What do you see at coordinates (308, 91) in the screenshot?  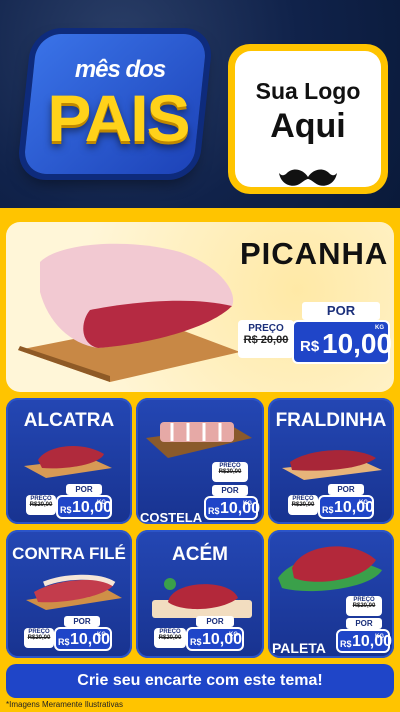 I see `logo-line1: Sua Logo` at bounding box center [308, 91].